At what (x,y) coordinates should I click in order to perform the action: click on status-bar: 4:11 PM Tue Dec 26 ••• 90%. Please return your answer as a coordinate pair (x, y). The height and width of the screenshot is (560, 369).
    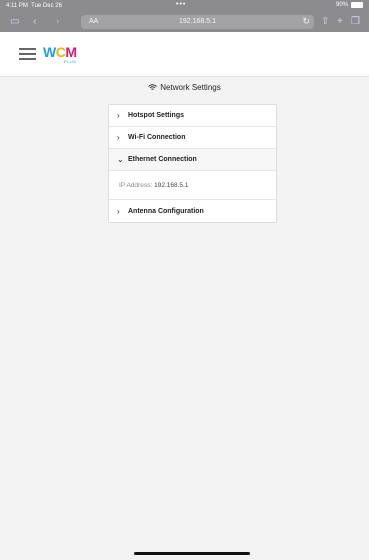
    Looking at the image, I should click on (184, 6).